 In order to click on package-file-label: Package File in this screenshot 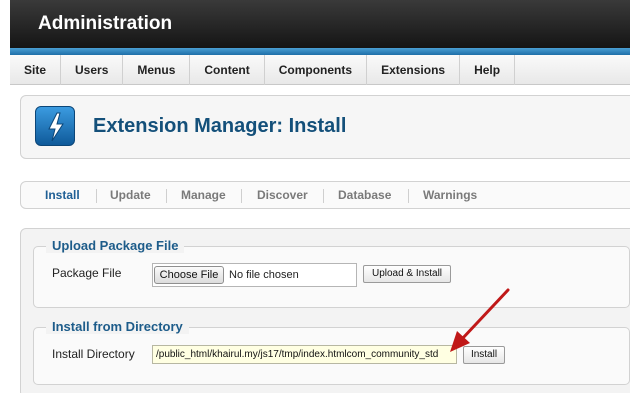, I will do `click(87, 273)`.